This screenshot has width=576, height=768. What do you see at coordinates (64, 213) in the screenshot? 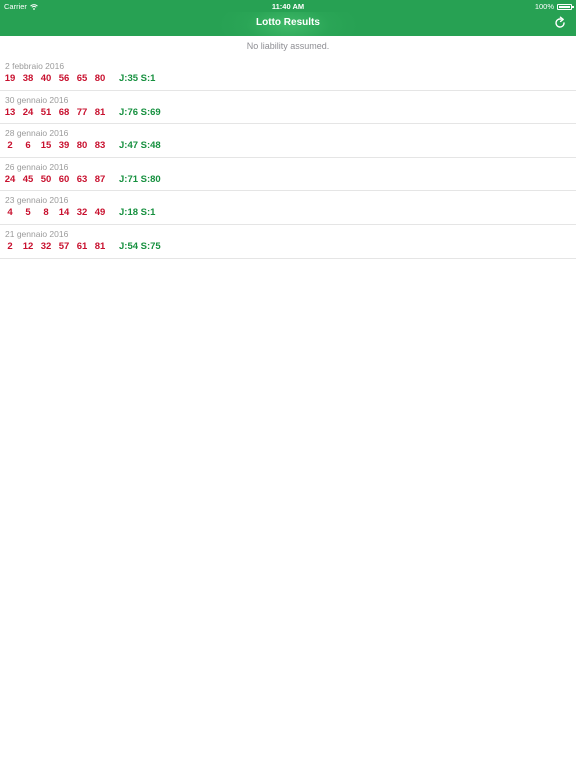
I see `drawn-number: 14` at bounding box center [64, 213].